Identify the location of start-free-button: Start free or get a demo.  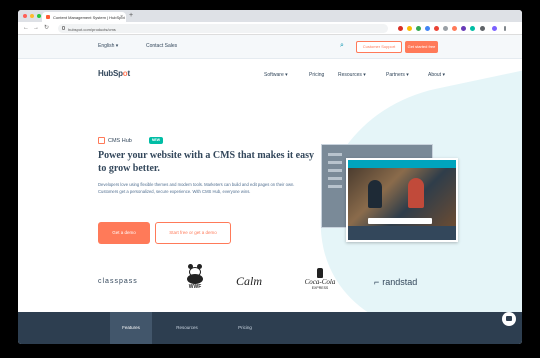
(193, 233).